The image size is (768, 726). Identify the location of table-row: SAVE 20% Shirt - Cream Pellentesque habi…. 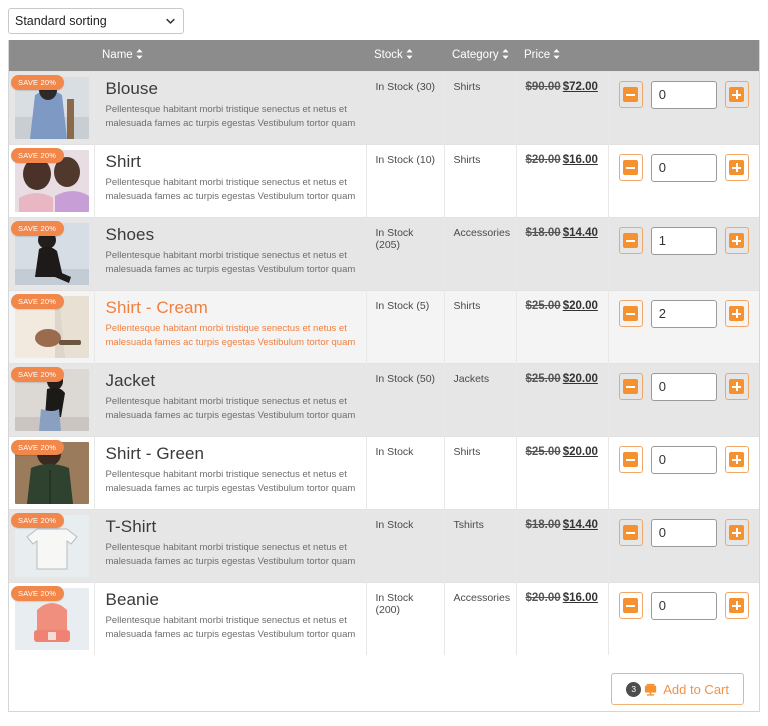
(384, 326).